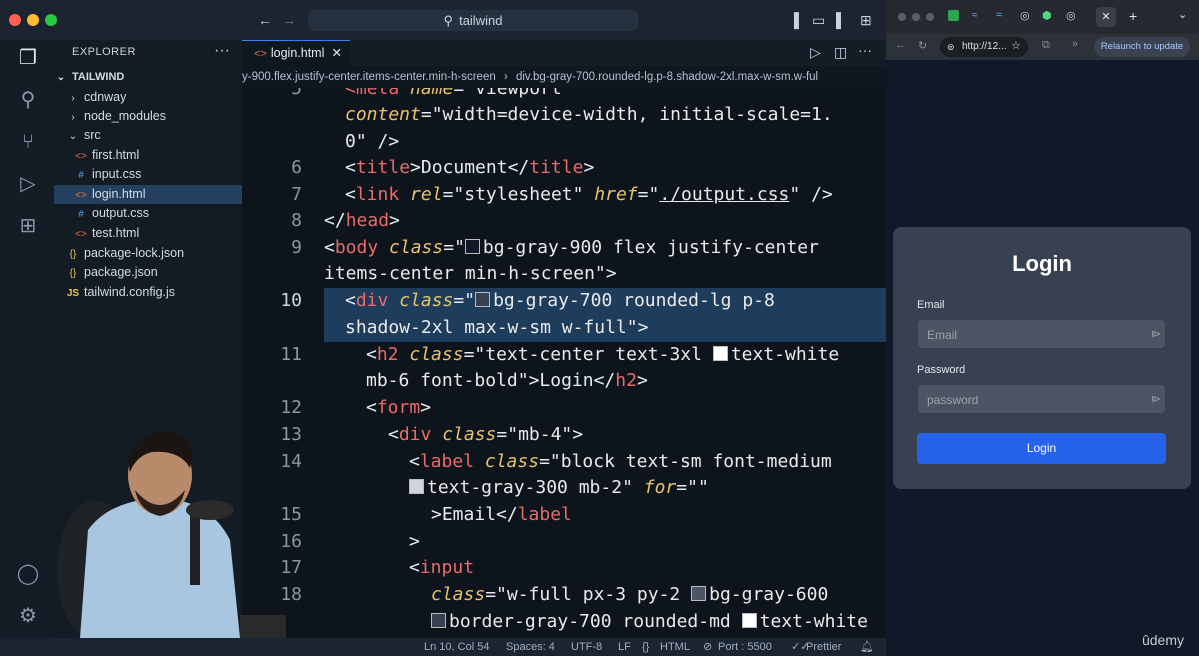  Describe the element at coordinates (818, 20) in the screenshot. I see `toggle-panel-icon: ▭` at that location.